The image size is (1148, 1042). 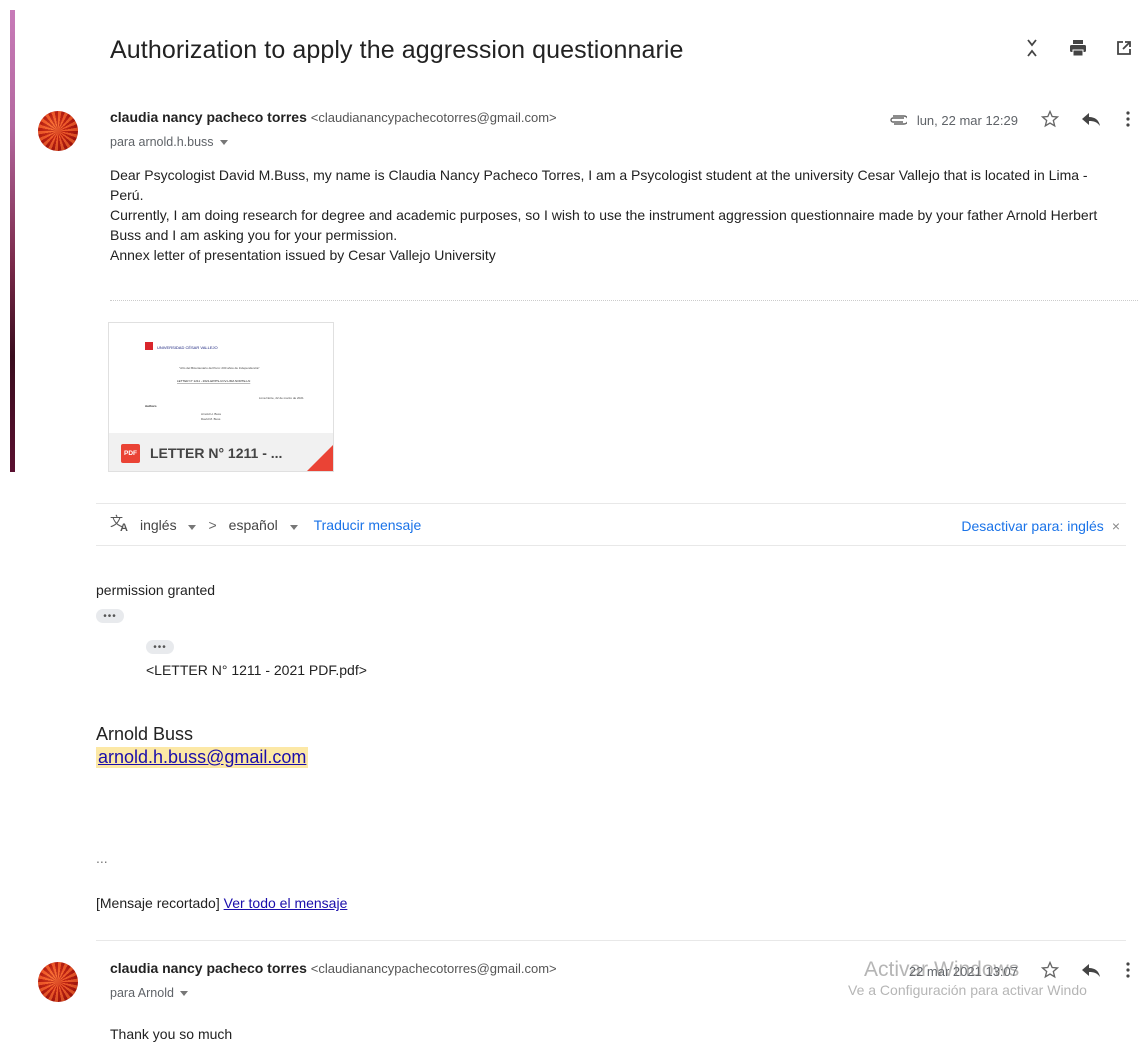 What do you see at coordinates (162, 142) in the screenshot?
I see `recipient-label: para arnold.h.buss` at bounding box center [162, 142].